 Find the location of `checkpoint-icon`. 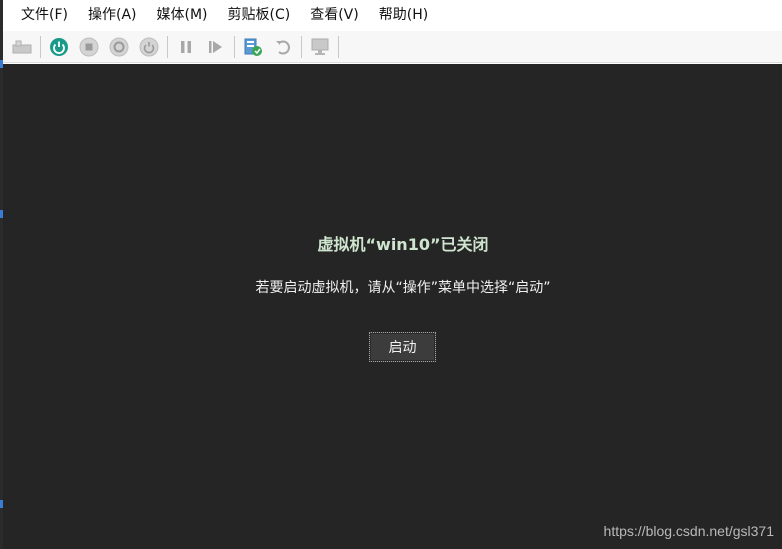

checkpoint-icon is located at coordinates (253, 47).